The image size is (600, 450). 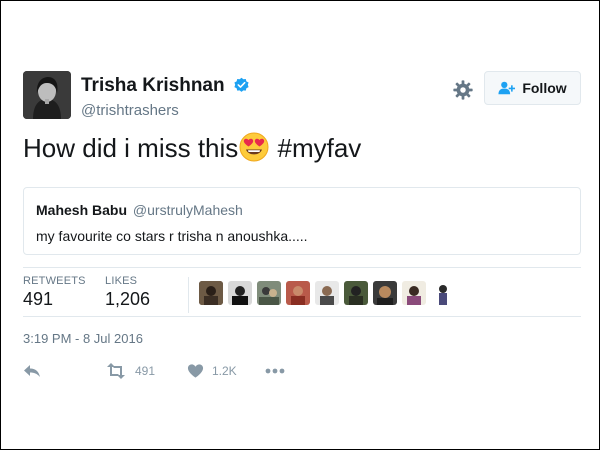 I want to click on quoted-tweet-header: Mahesh Babu @urstrulyMahesh, so click(x=139, y=210).